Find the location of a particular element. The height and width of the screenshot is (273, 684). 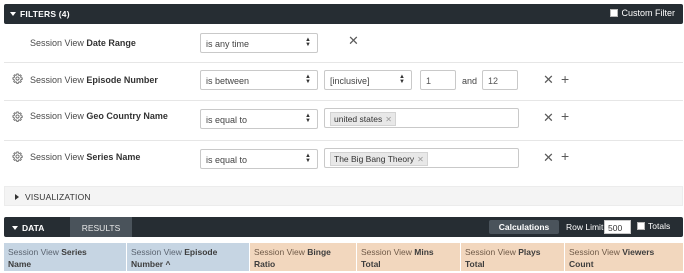

filters-title: FILTERS (4) is located at coordinates (45, 14).